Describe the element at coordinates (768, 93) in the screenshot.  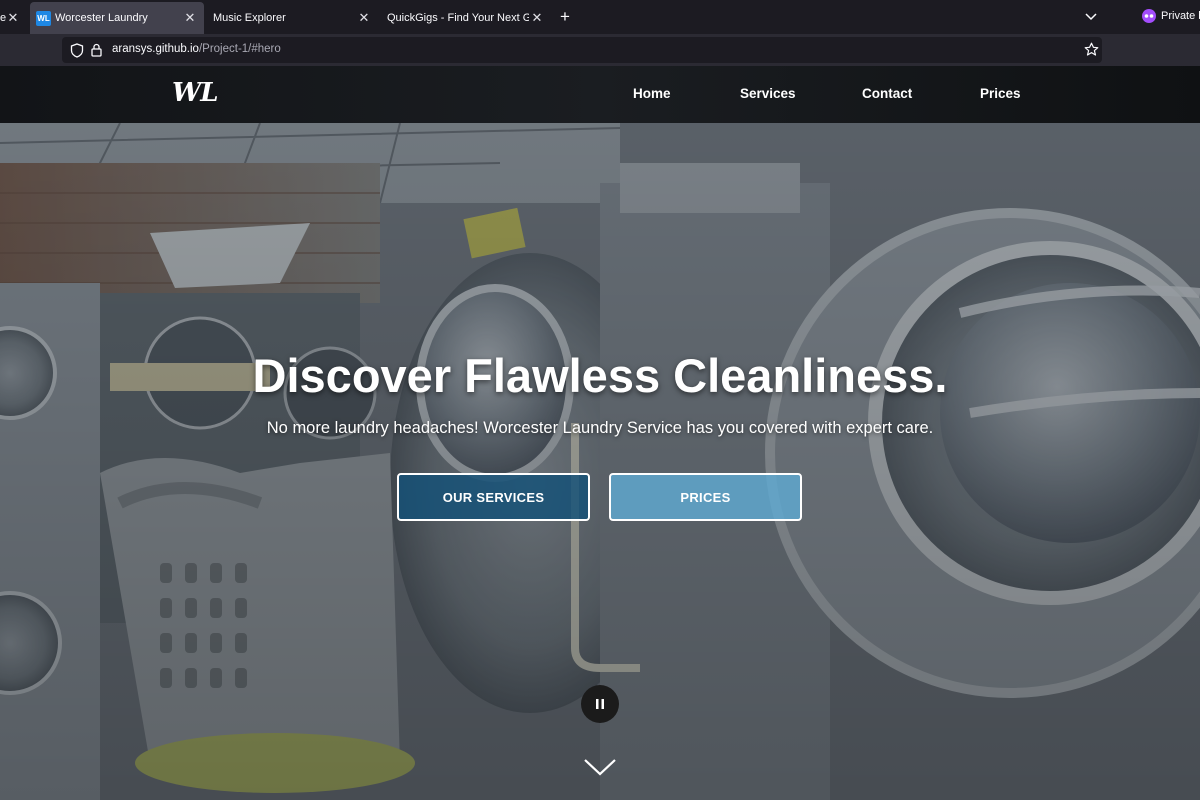
I see `nav-link-services: Services` at that location.